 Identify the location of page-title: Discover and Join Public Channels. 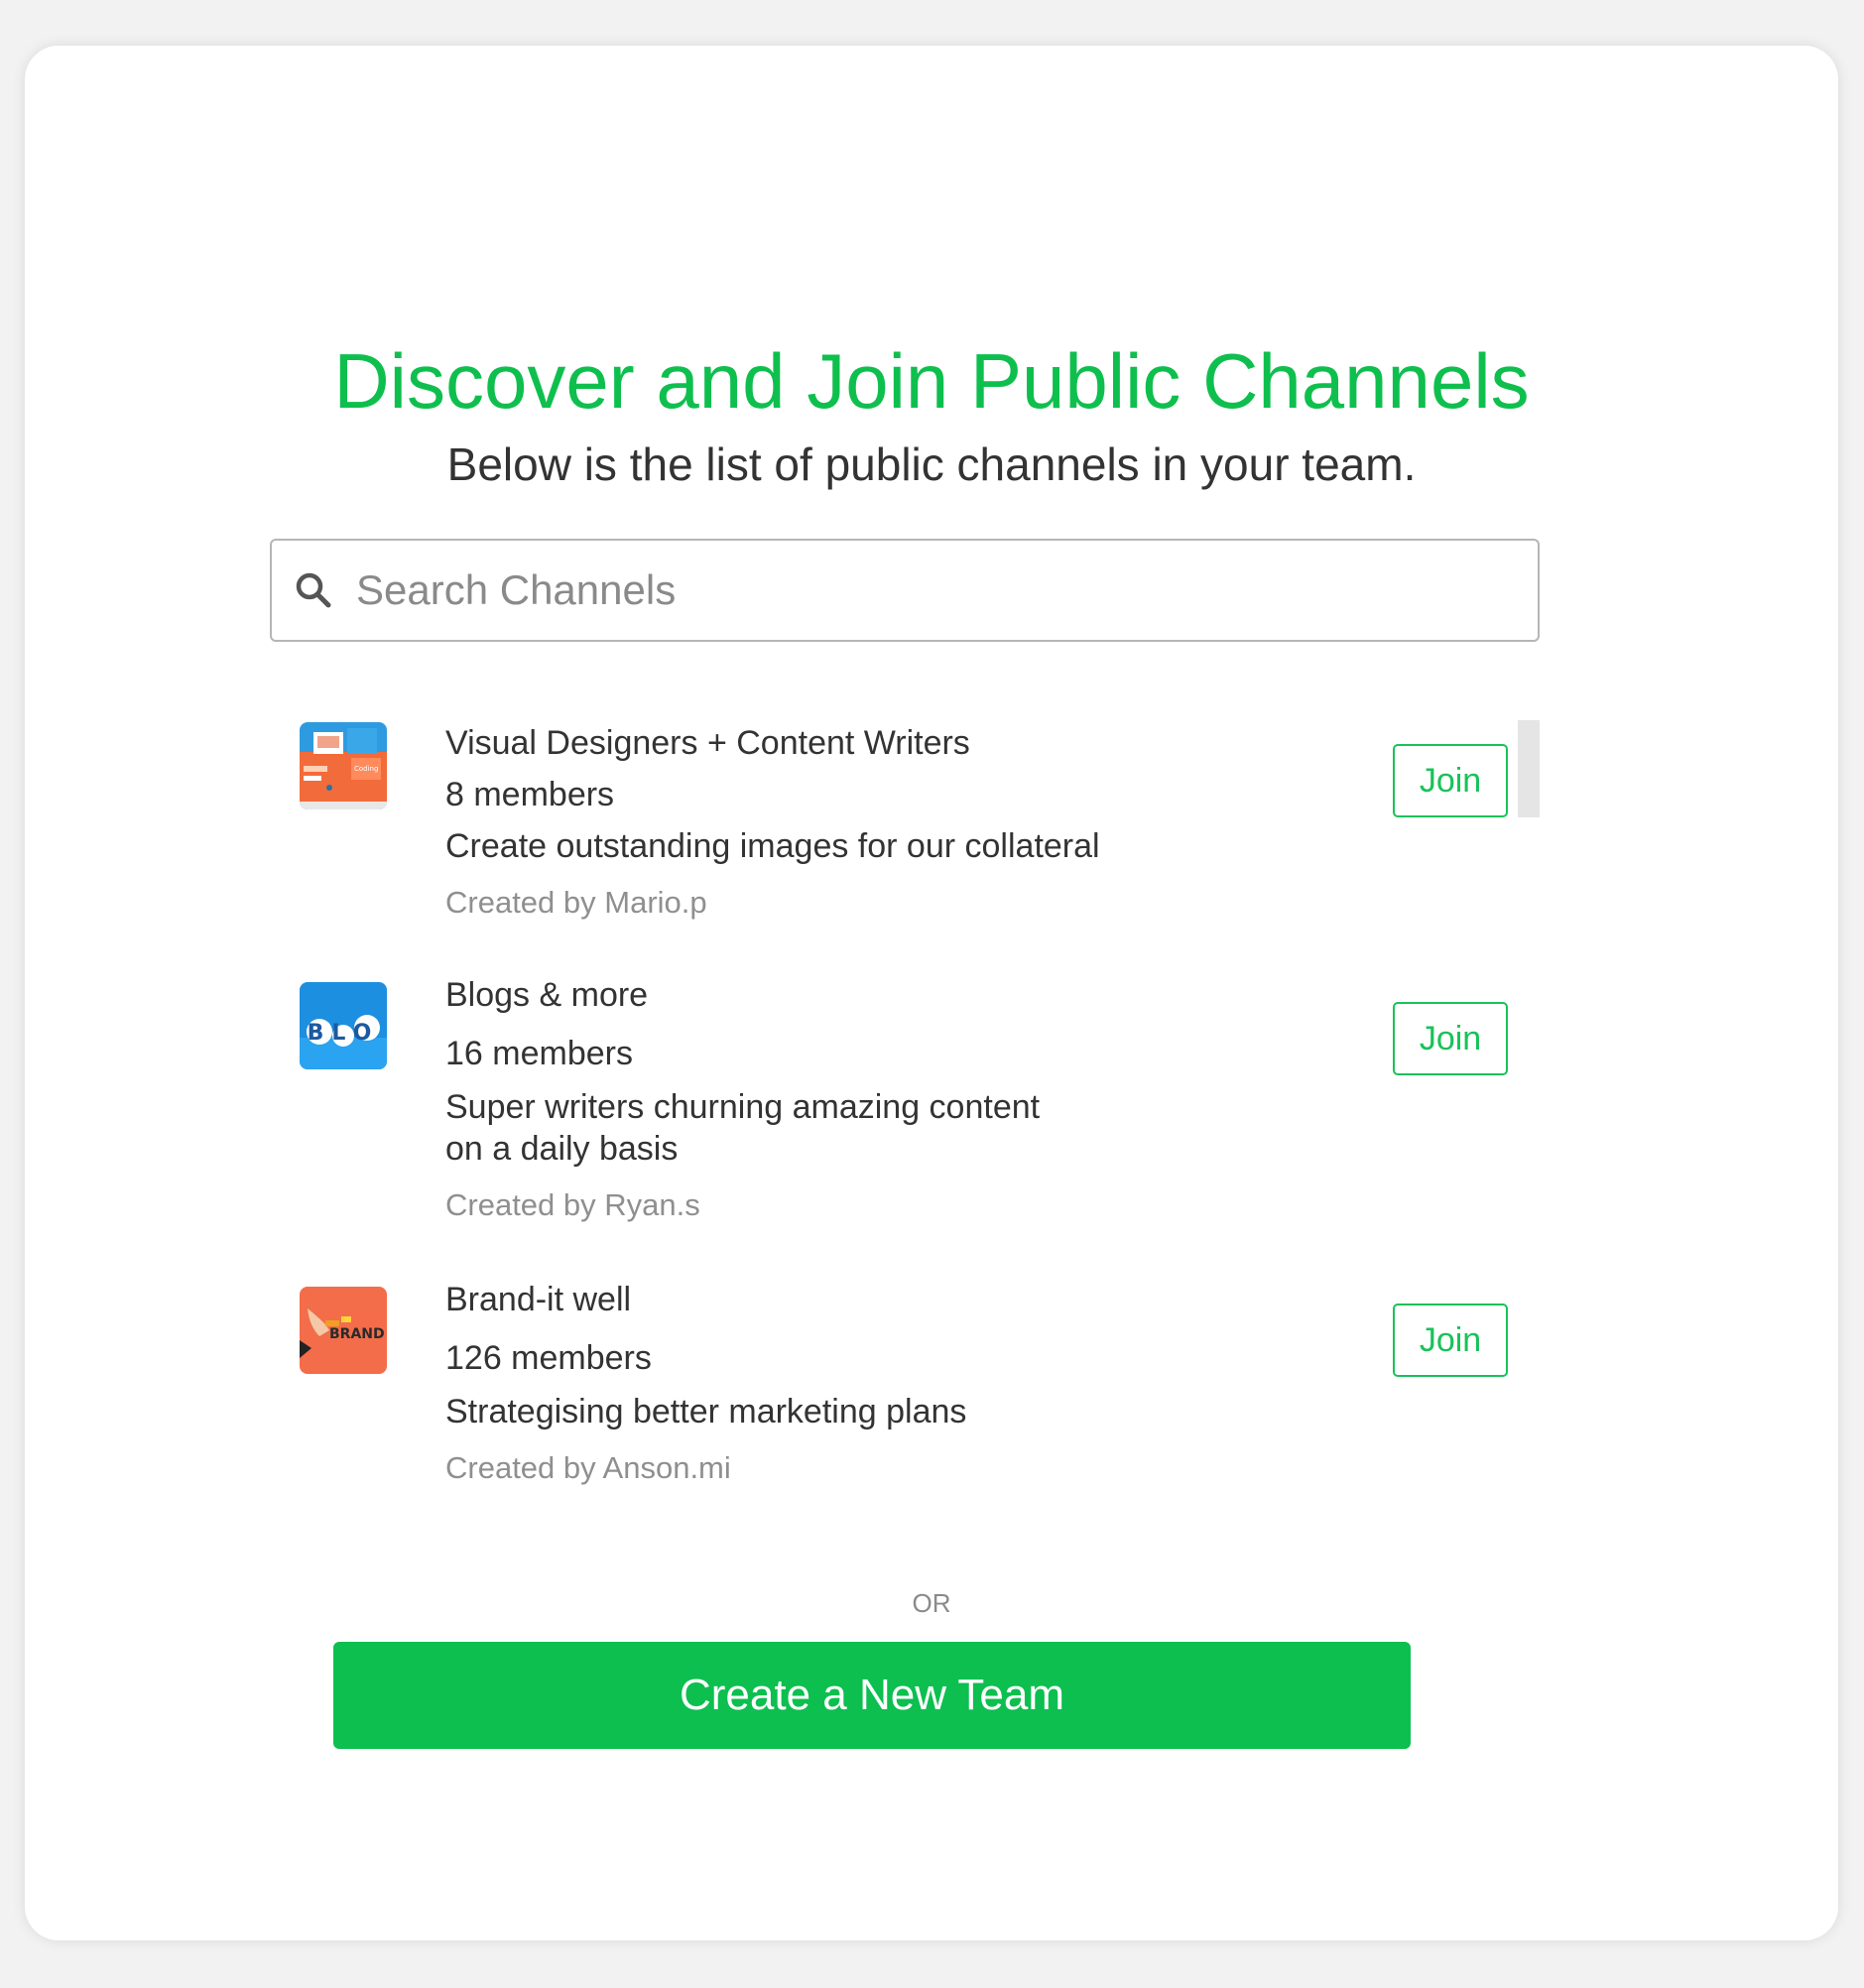
(931, 381).